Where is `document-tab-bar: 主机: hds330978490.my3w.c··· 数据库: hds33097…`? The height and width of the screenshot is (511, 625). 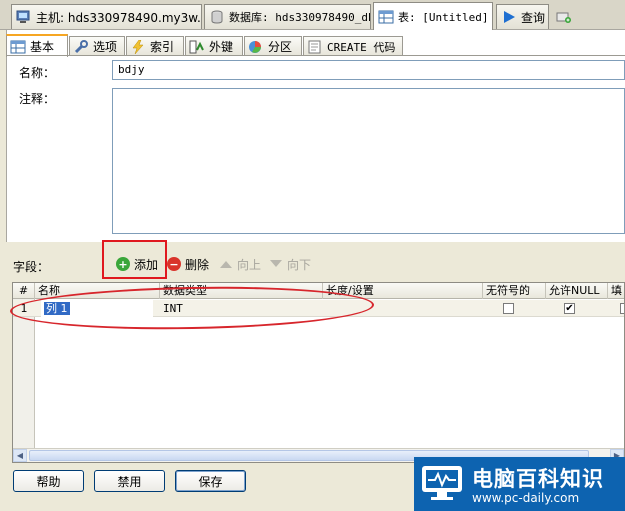
document-tab-bar: 主机: hds330978490.my3w.c··· 数据库: hds33097… is located at coordinates (312, 15).